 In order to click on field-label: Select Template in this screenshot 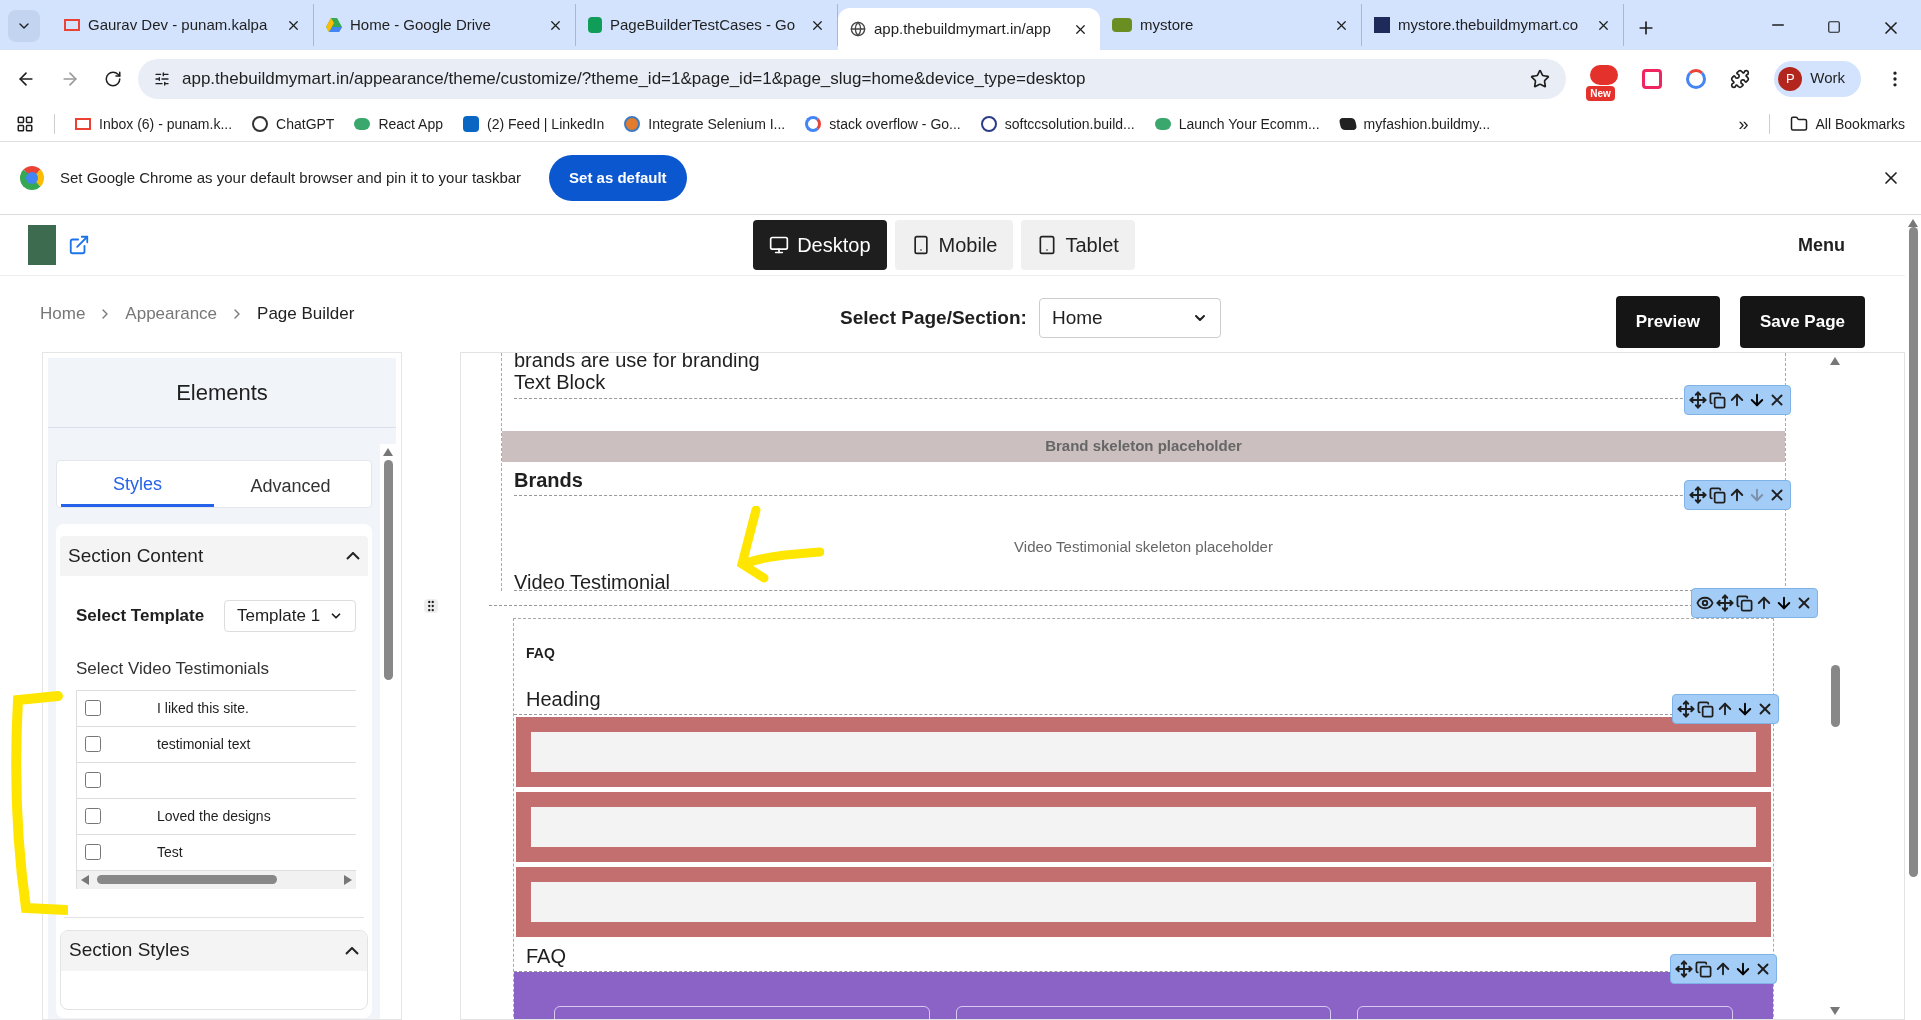, I will do `click(140, 616)`.